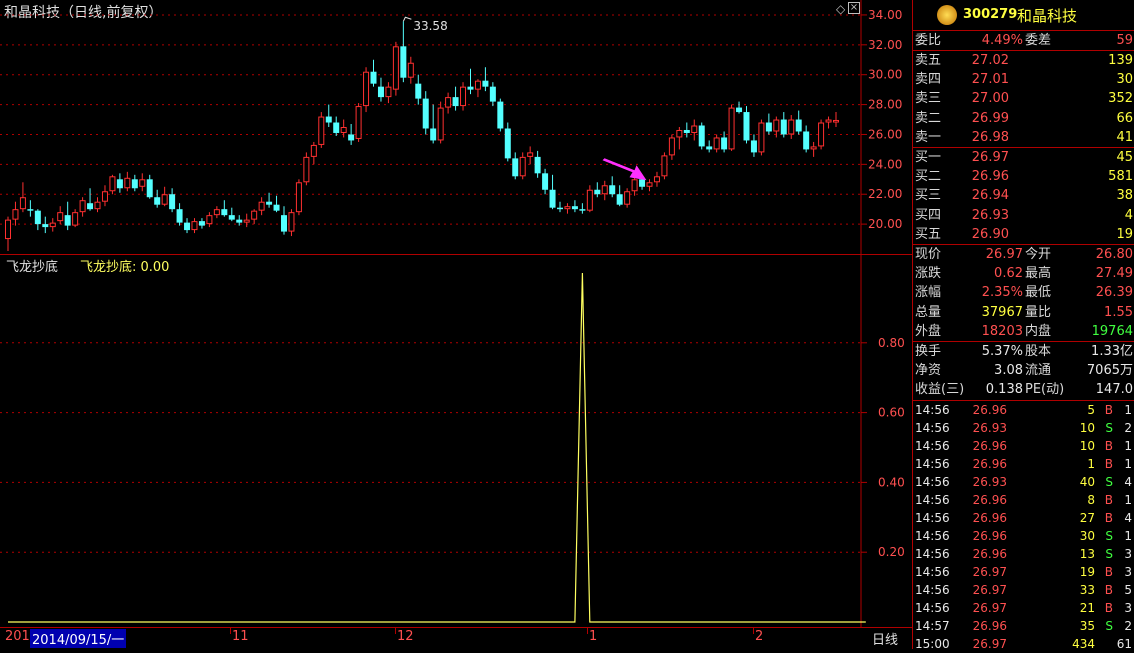 The width and height of the screenshot is (1134, 653). Describe the element at coordinates (1087, 626) in the screenshot. I see `tick-volume: 35` at that location.